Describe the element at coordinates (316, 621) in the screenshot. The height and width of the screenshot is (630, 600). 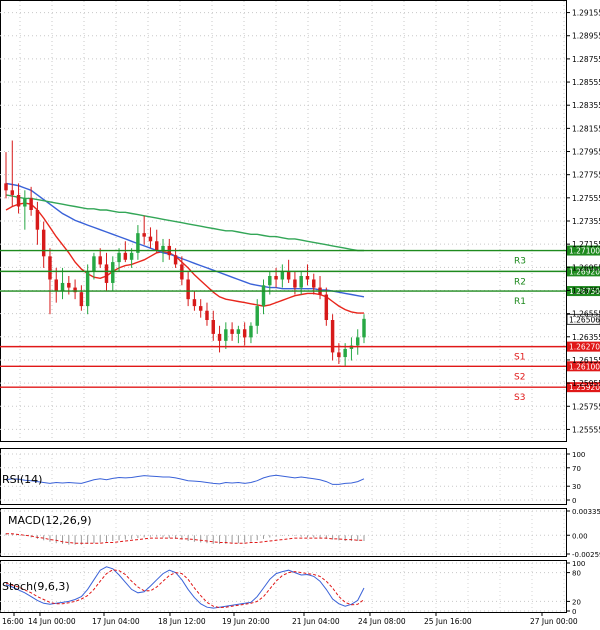
I see `x-tick-label: 21 Jun 04:00` at that location.